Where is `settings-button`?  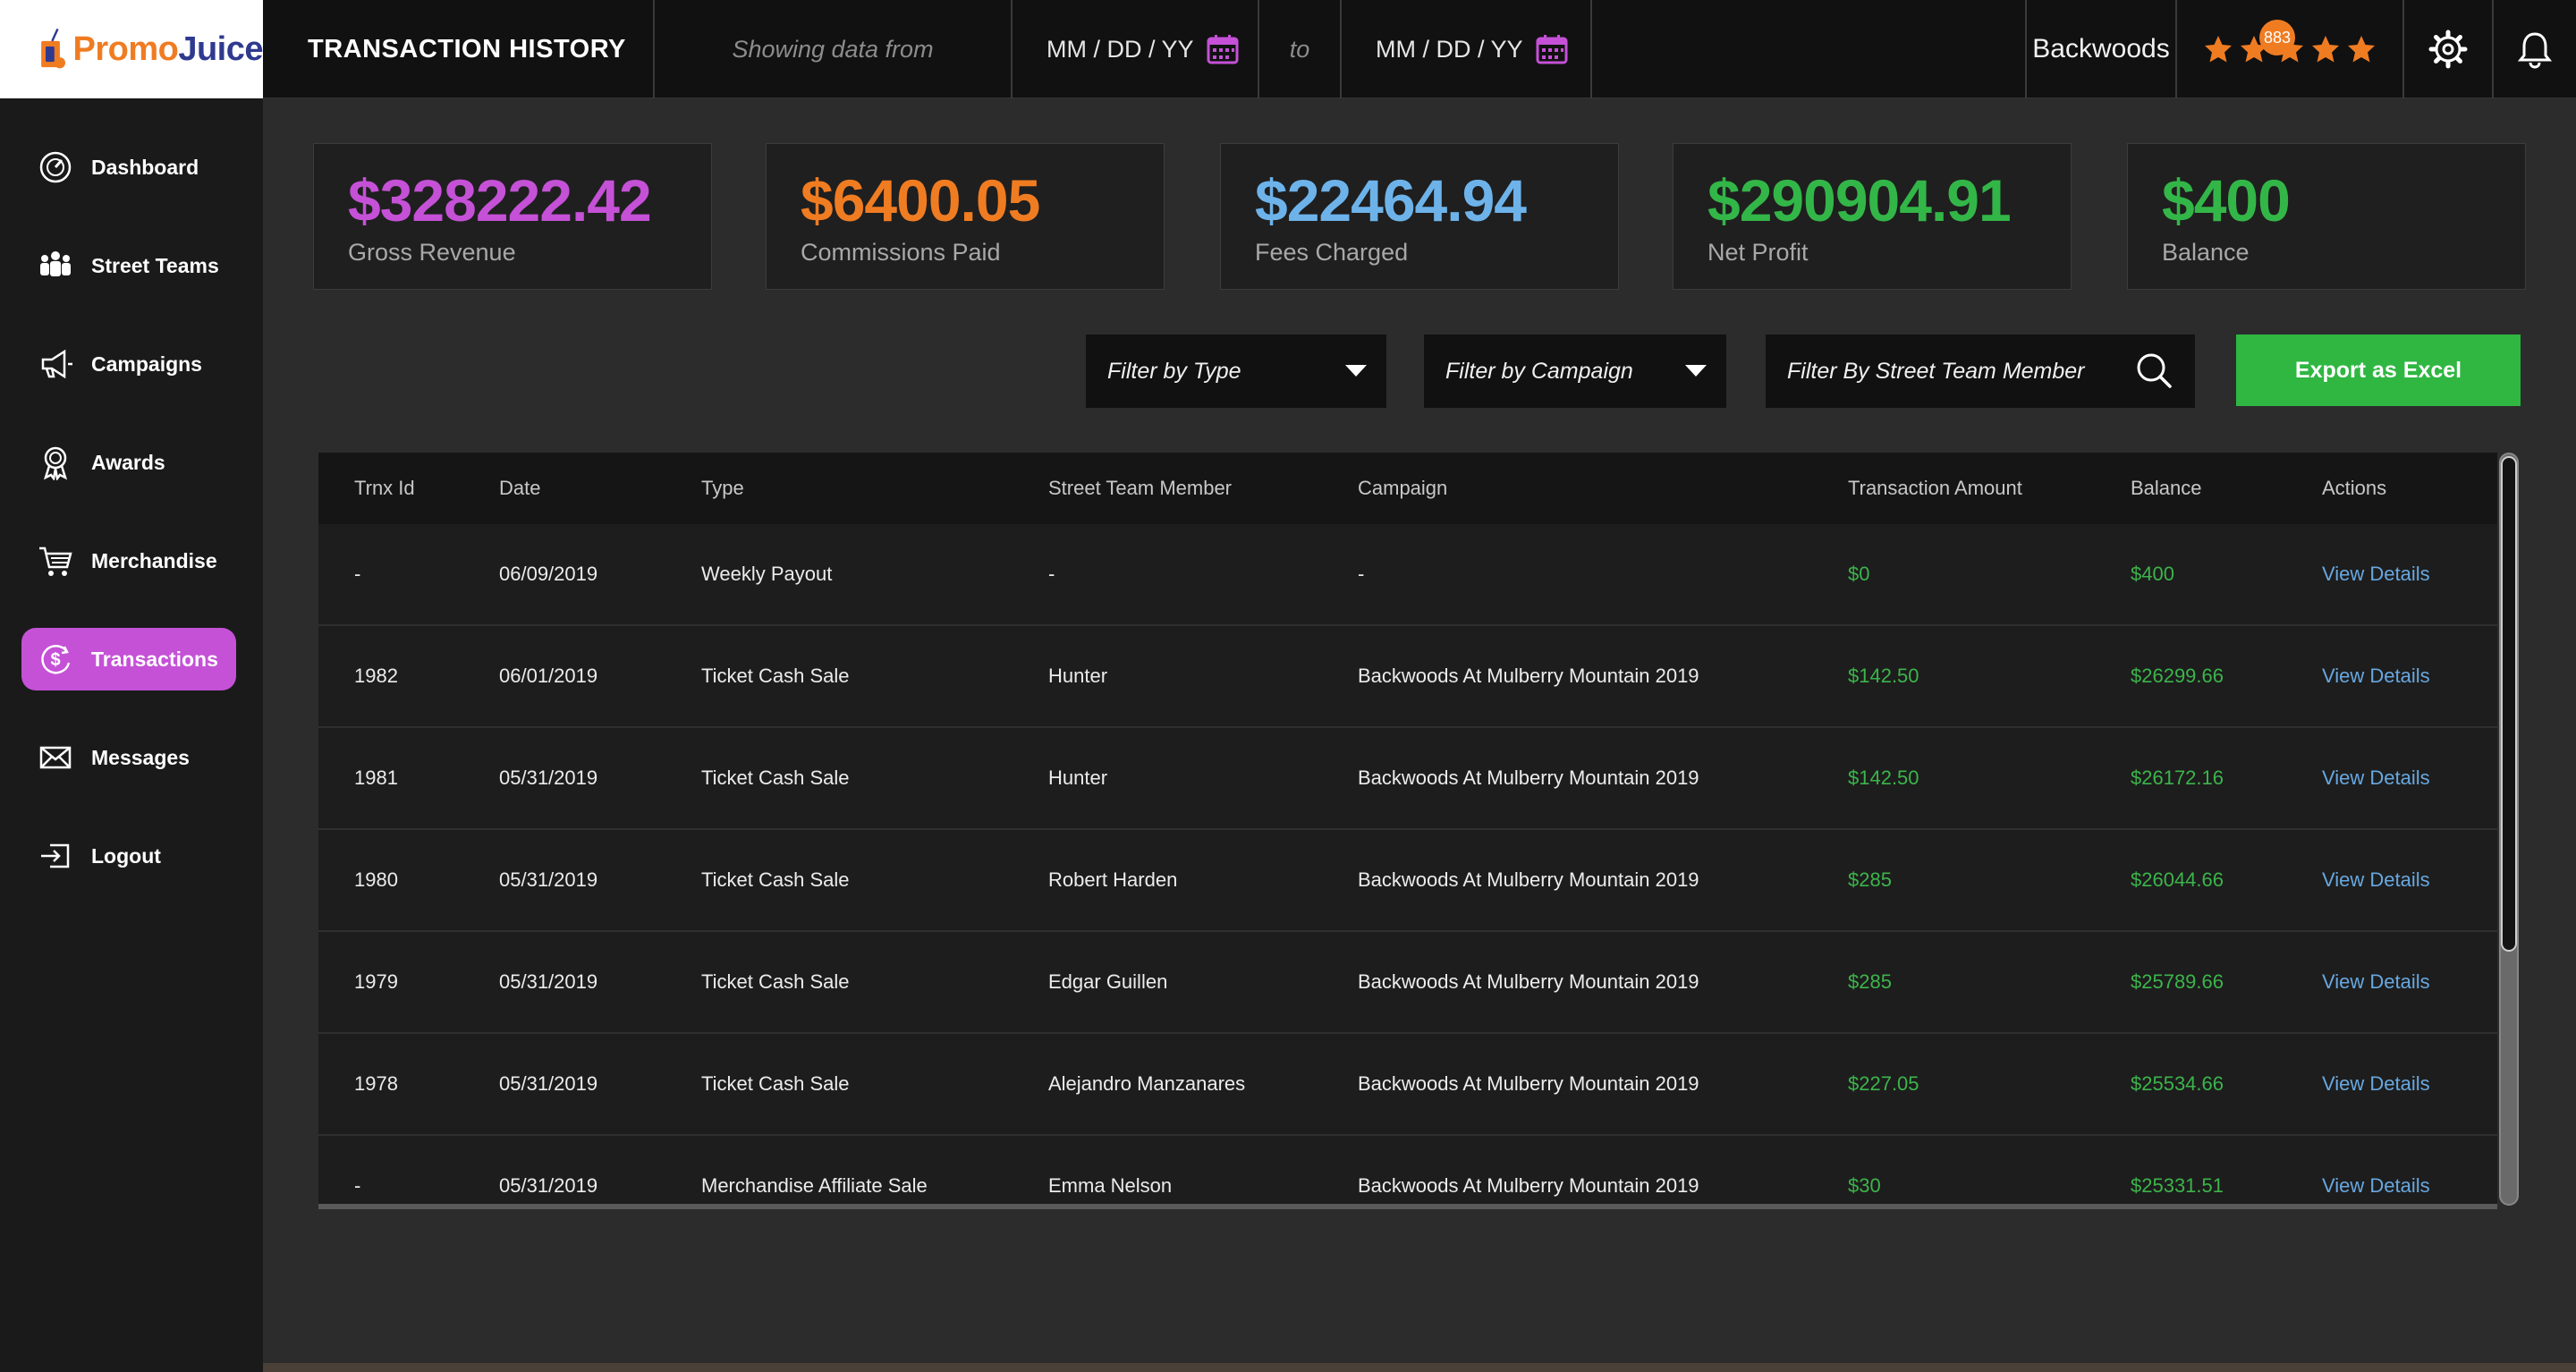
settings-button is located at coordinates (2447, 49).